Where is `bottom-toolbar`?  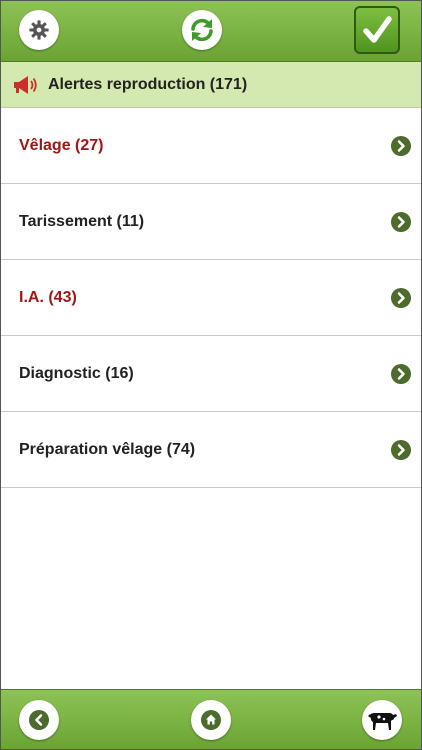
bottom-toolbar is located at coordinates (211, 719).